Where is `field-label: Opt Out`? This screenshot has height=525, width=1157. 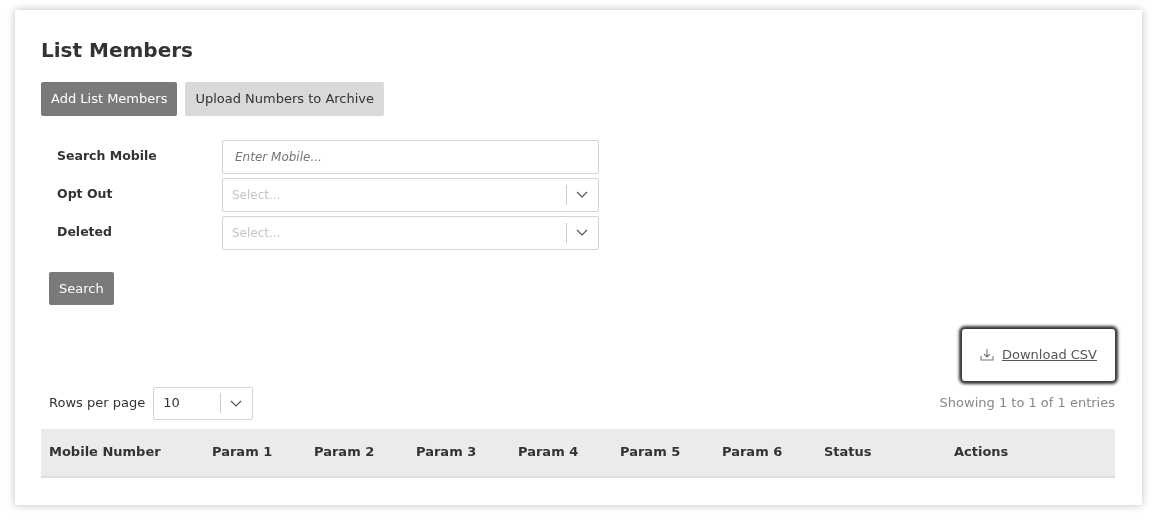 field-label: Opt Out is located at coordinates (85, 194).